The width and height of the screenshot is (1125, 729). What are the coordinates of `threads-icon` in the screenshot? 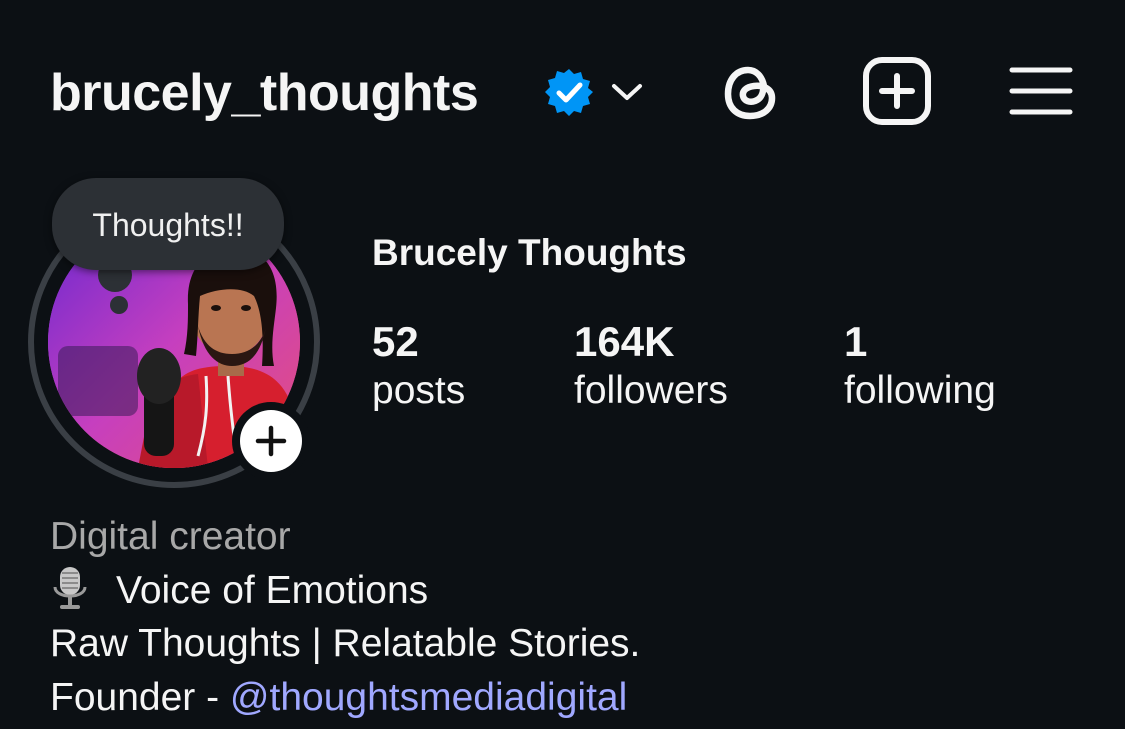 It's located at (752, 92).